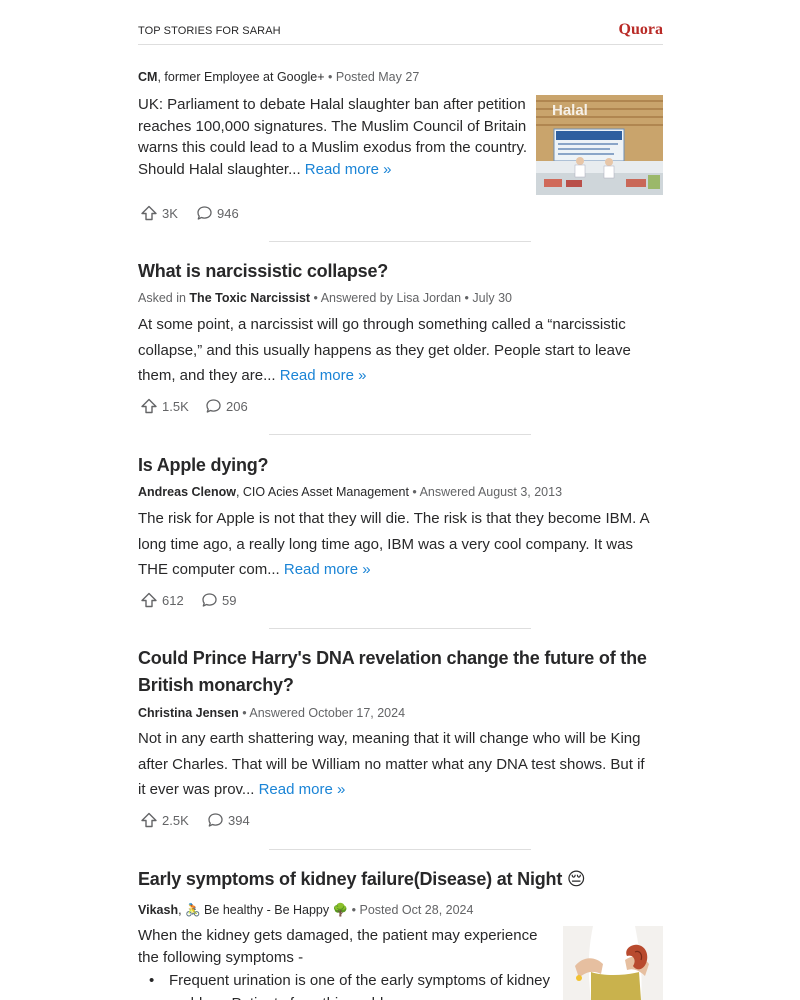 This screenshot has height=1000, width=800. I want to click on answer-info: • Answered October 17, 2024, so click(322, 713).